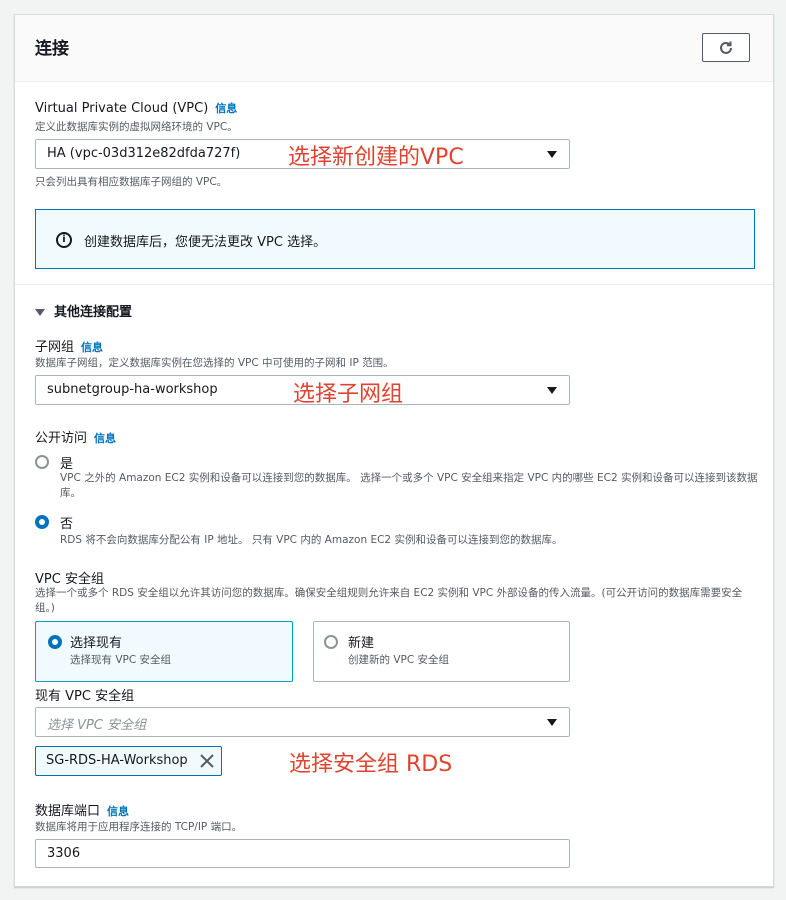 This screenshot has width=786, height=900. I want to click on additional-config-toggle: 其他连接配置, so click(83, 310).